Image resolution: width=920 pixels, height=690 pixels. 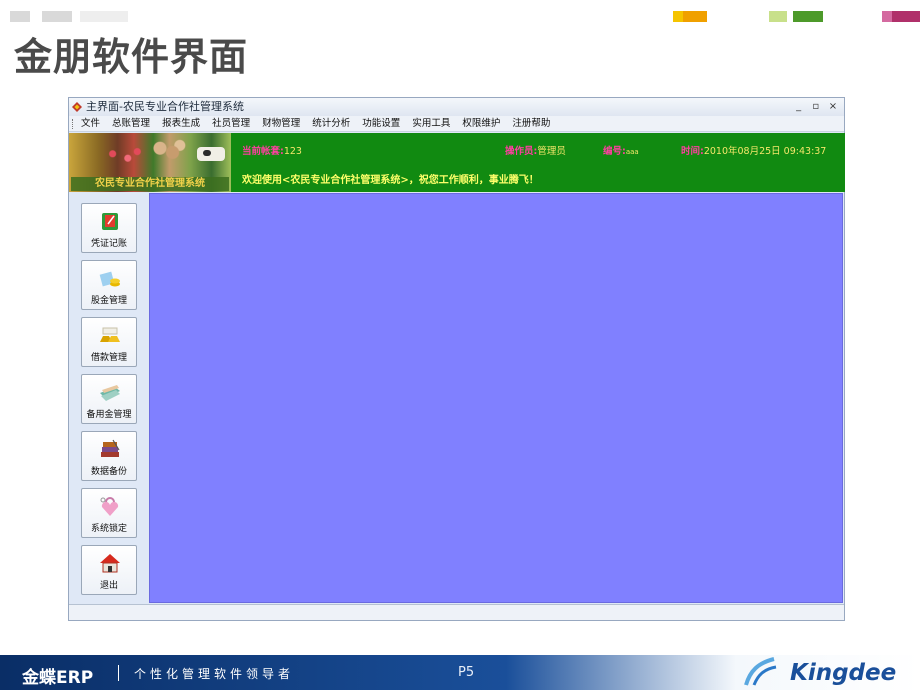 I want to click on banknotes-icon, so click(x=110, y=393).